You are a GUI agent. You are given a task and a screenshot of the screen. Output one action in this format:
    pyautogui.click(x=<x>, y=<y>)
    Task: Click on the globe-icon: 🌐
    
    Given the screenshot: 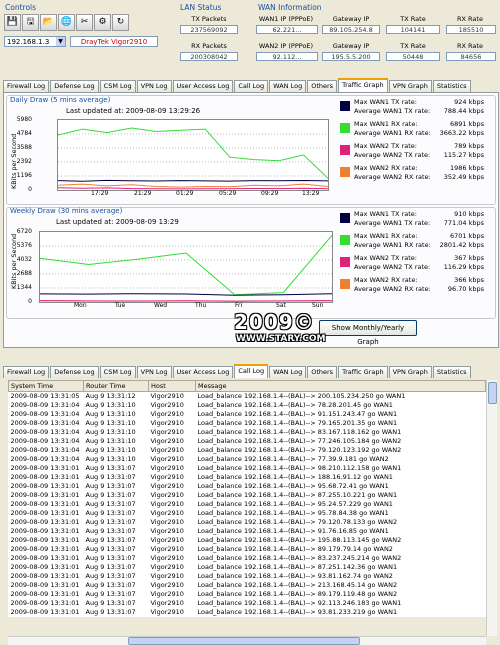 What is the action you would take?
    pyautogui.click(x=66, y=22)
    